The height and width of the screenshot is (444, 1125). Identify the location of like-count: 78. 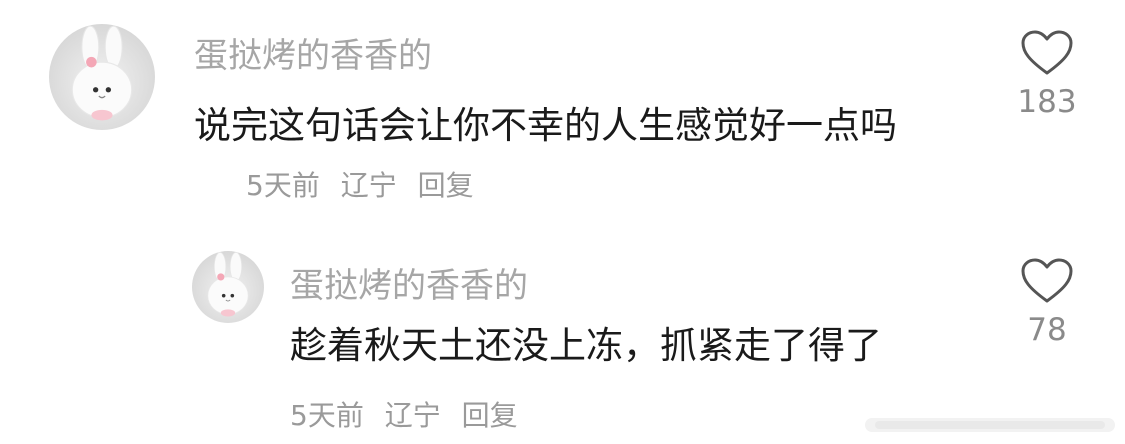
(1047, 330).